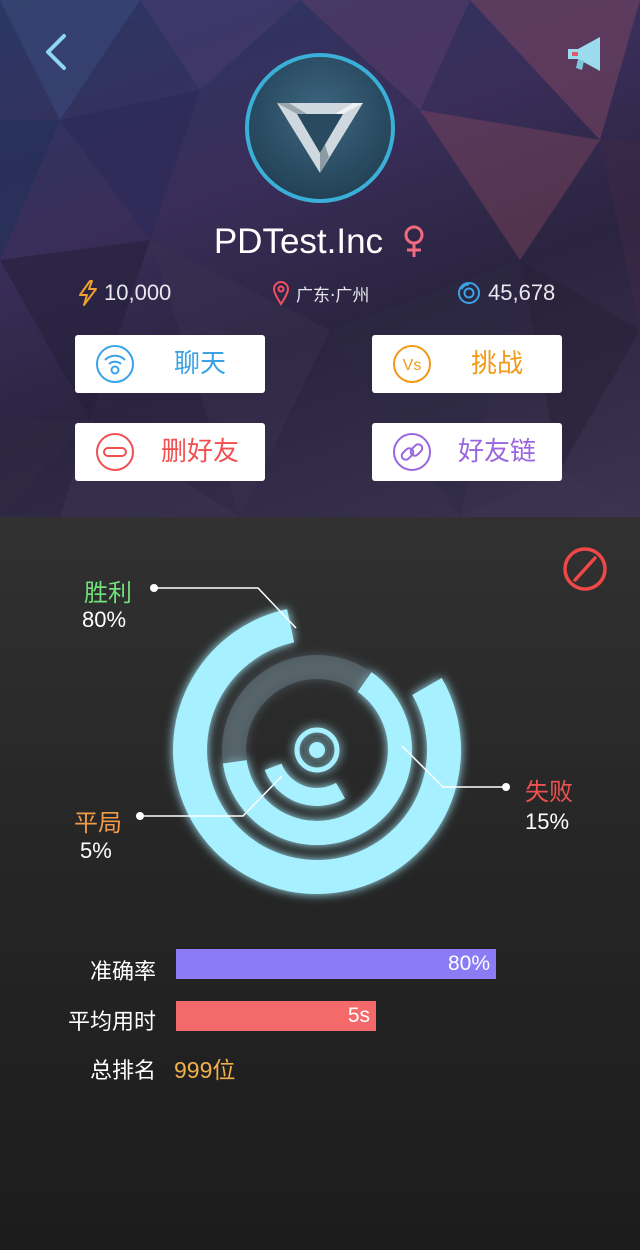  Describe the element at coordinates (98, 823) in the screenshot. I see `draw-label: 平局` at that location.